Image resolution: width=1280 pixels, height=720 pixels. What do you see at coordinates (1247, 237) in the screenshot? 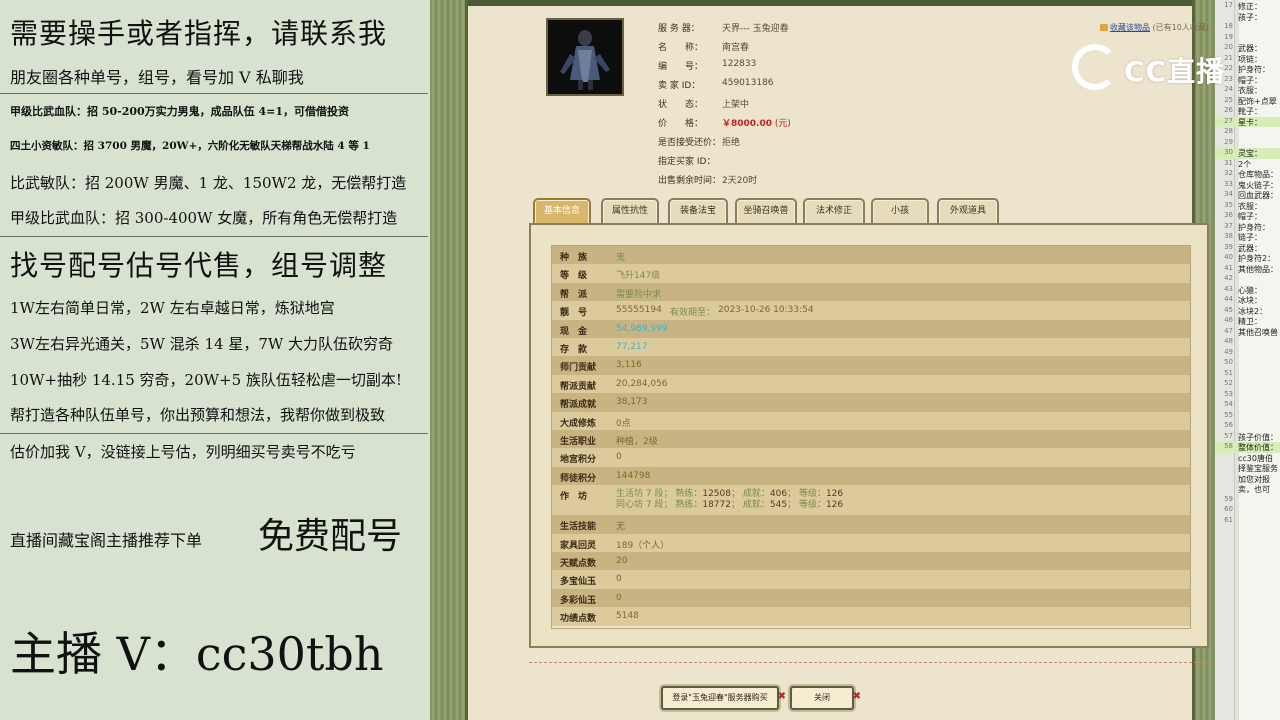
I see `notes-line: 38 链子：` at bounding box center [1247, 237].